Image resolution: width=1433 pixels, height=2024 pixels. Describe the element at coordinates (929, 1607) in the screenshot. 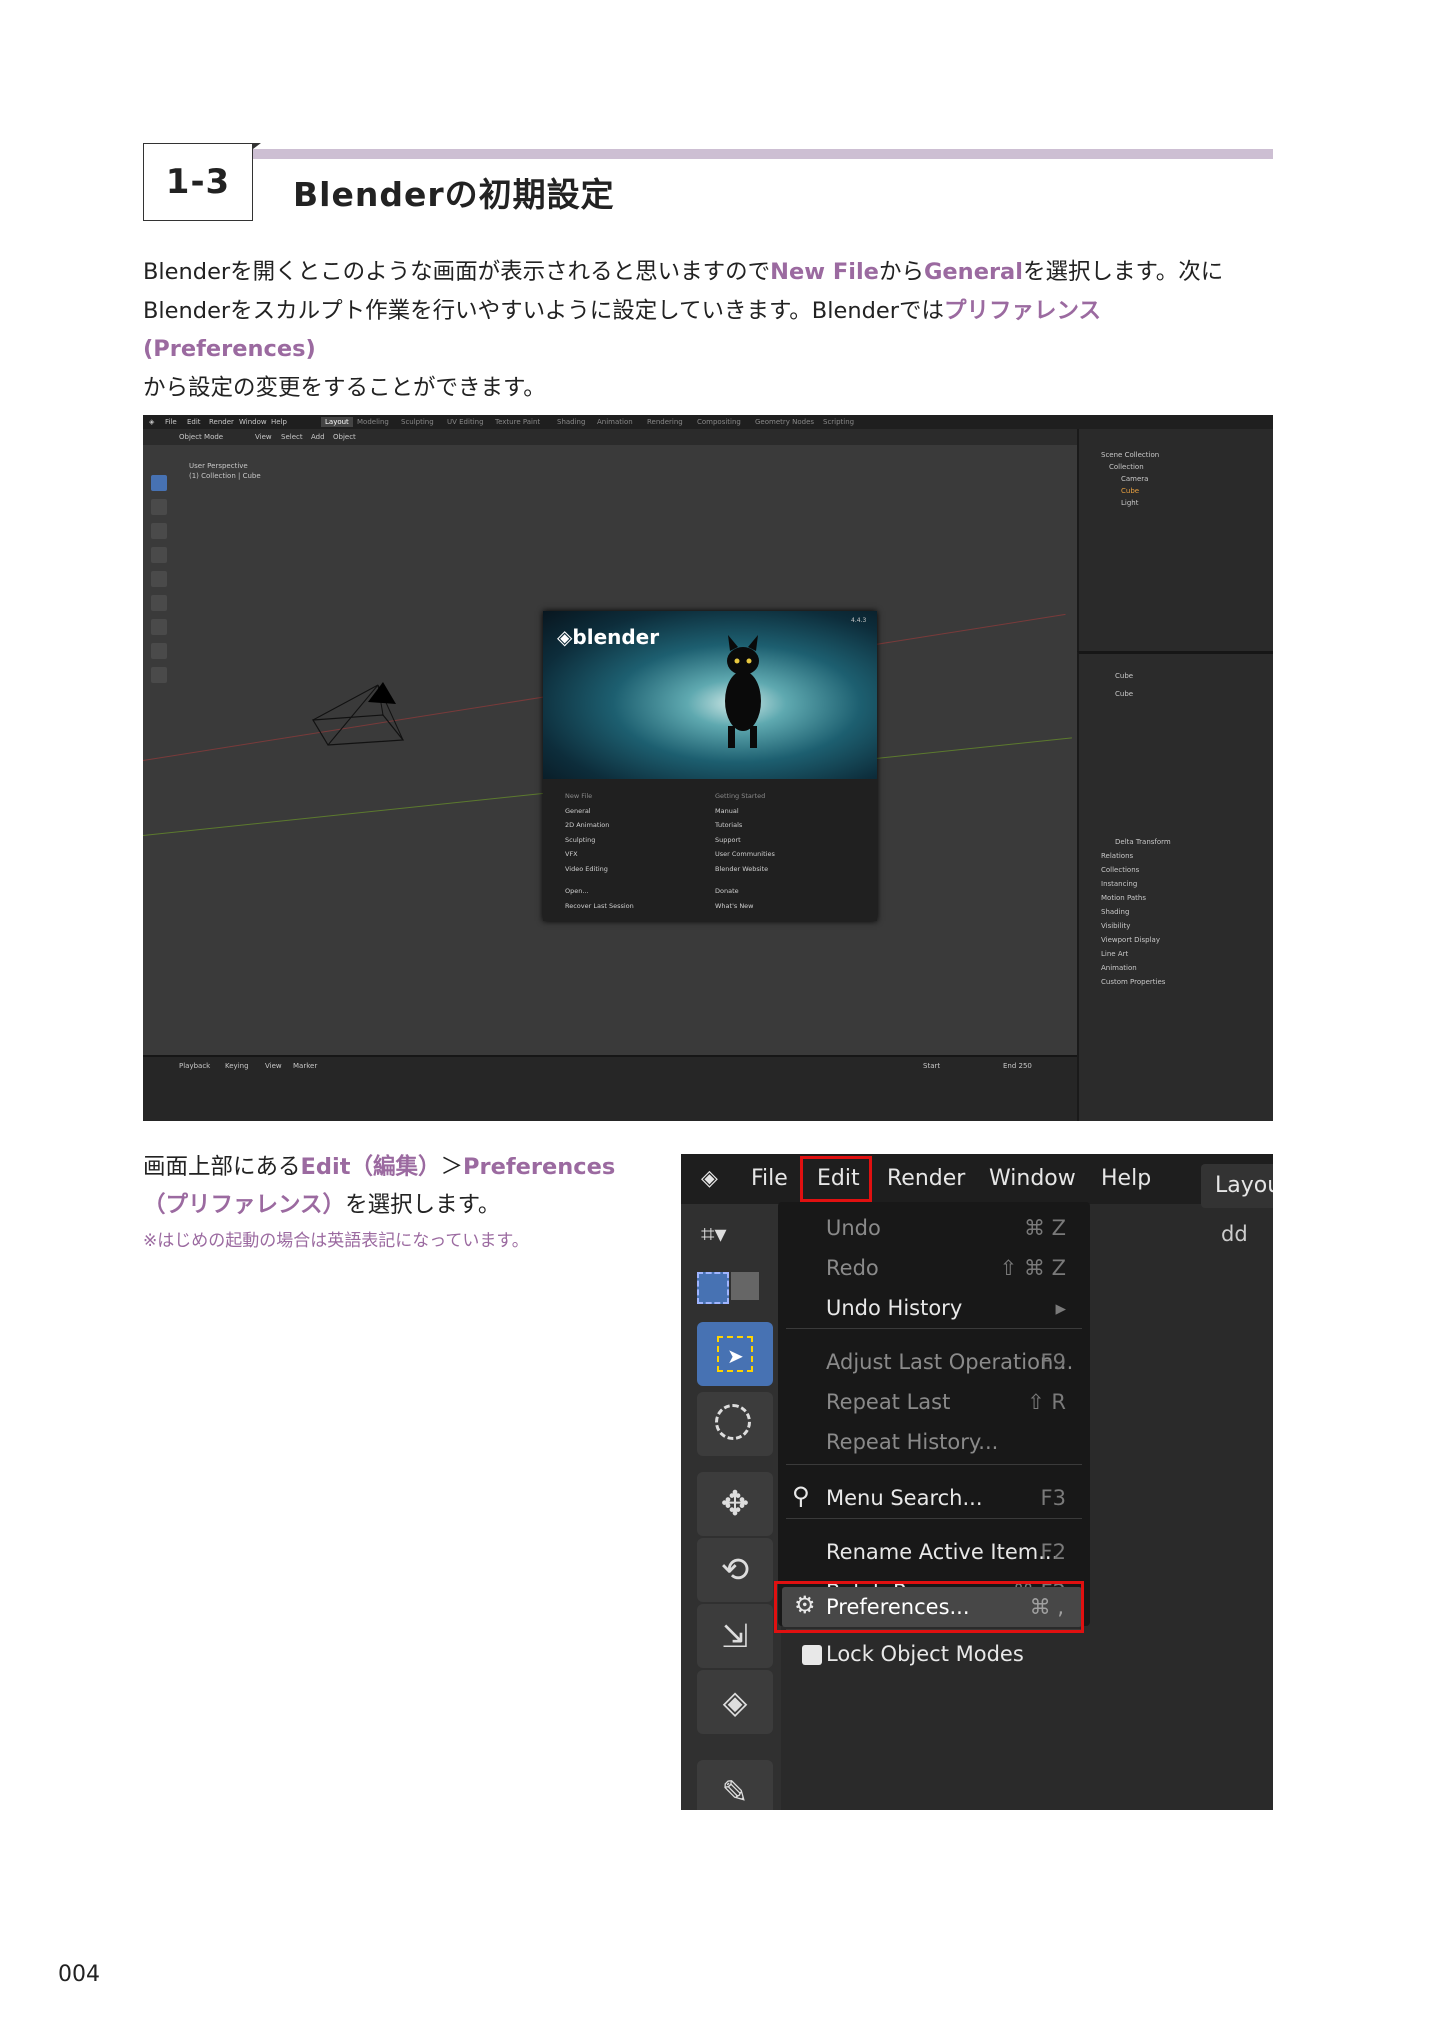

I see `preferences-highlight-box` at that location.